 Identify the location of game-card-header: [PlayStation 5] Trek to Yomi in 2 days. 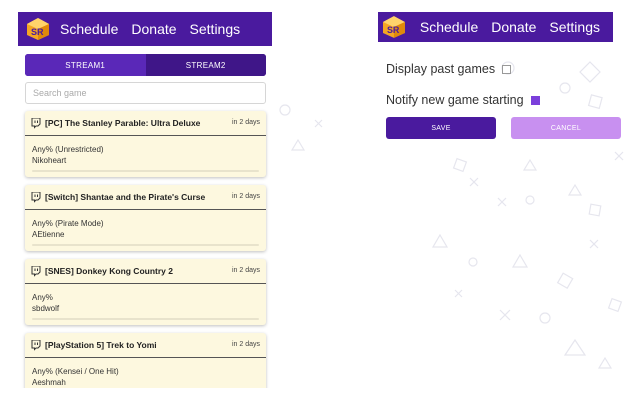
(145, 345).